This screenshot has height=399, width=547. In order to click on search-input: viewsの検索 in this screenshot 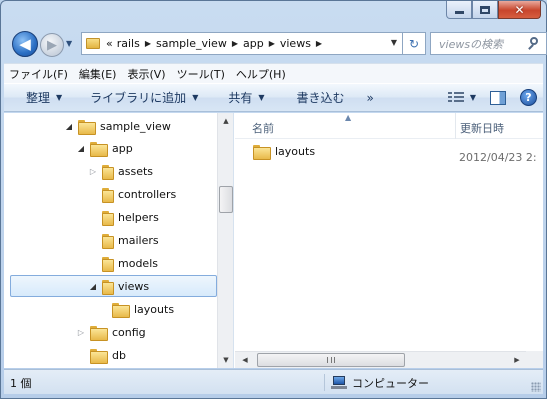, I will do `click(482, 44)`.